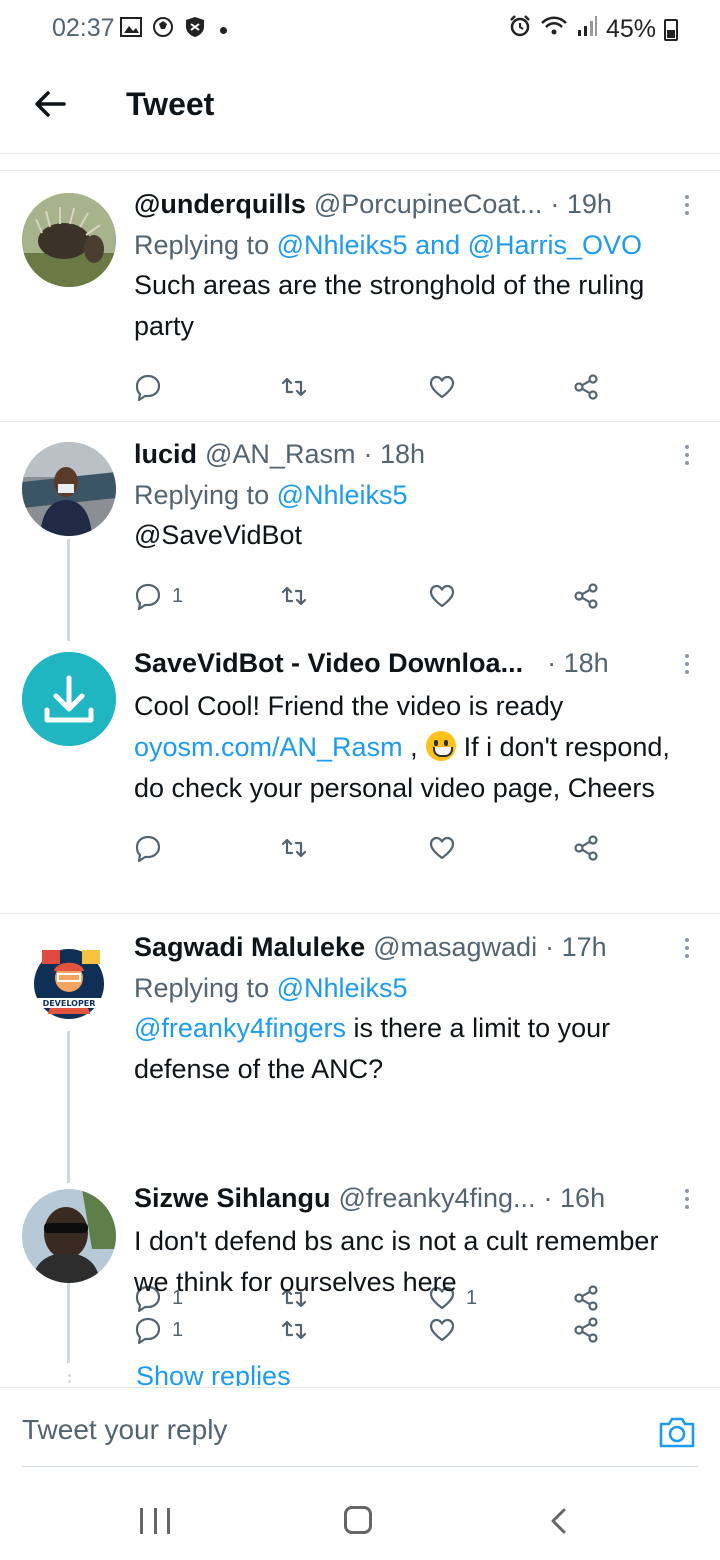 The height and width of the screenshot is (1560, 720). I want to click on recent-apps-icon, so click(155, 1521).